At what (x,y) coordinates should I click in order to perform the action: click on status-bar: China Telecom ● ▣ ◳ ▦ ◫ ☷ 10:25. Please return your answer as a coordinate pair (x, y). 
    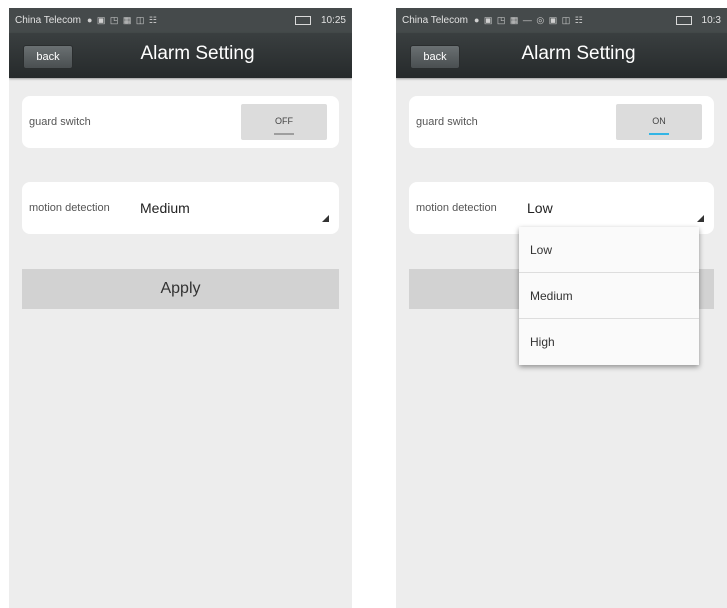
    Looking at the image, I should click on (180, 20).